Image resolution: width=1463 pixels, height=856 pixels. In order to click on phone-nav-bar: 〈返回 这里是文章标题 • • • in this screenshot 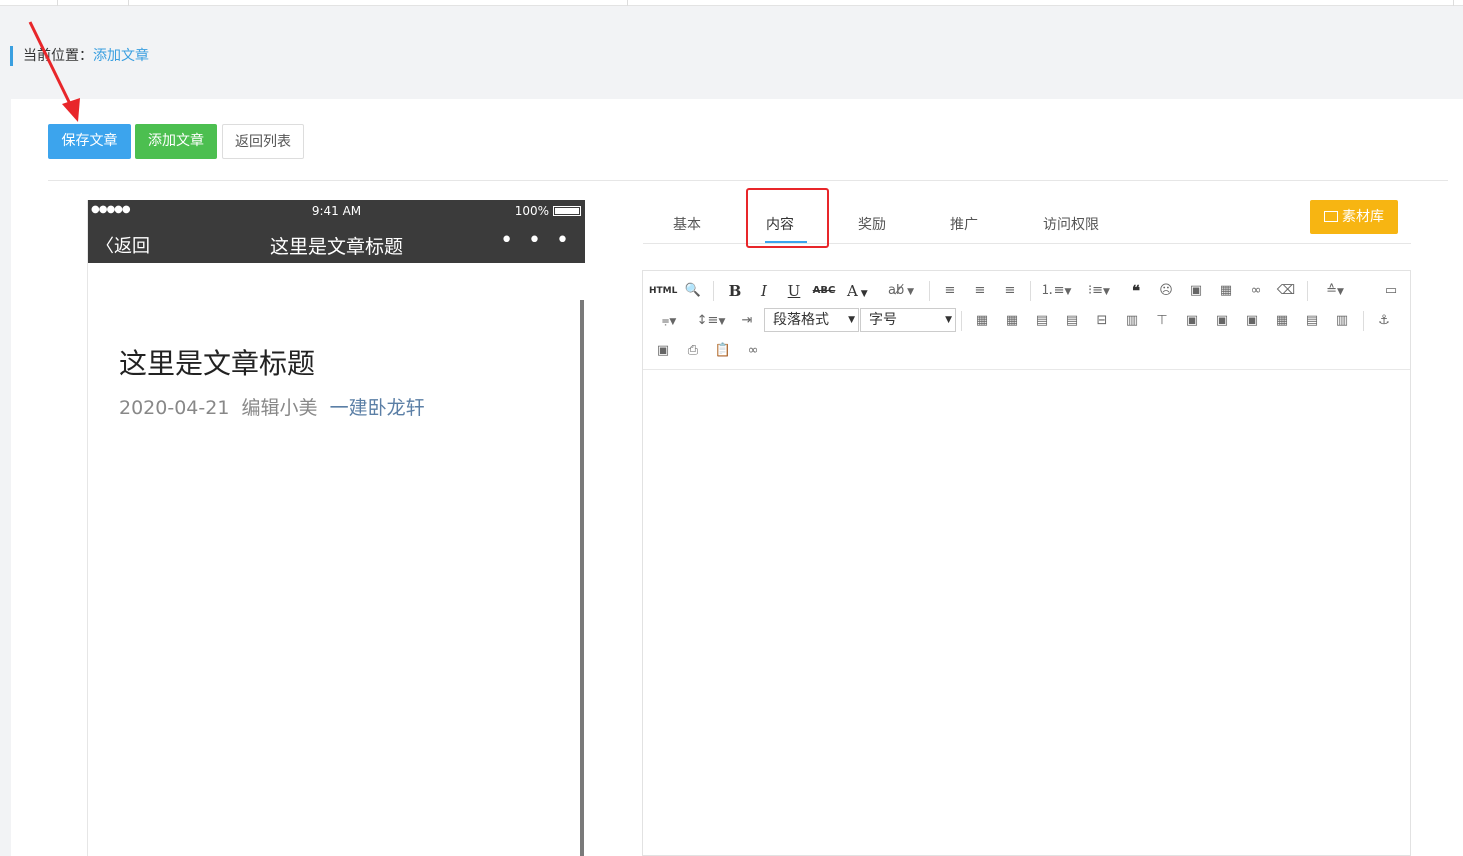, I will do `click(336, 242)`.